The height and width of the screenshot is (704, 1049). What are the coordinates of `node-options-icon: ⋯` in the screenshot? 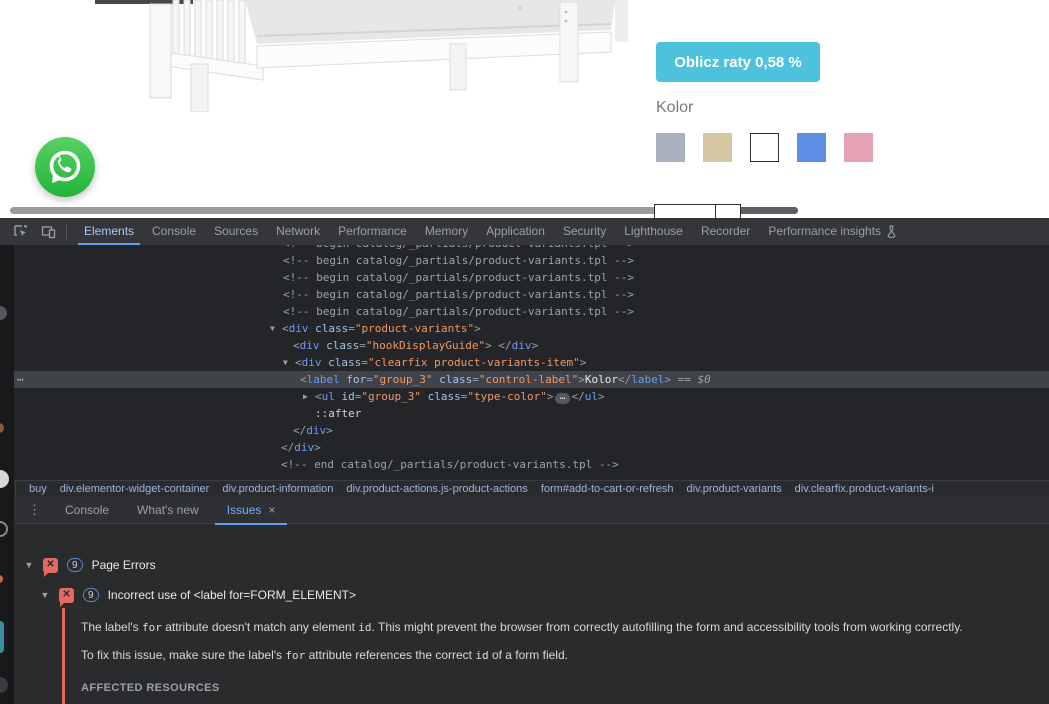 It's located at (21, 379).